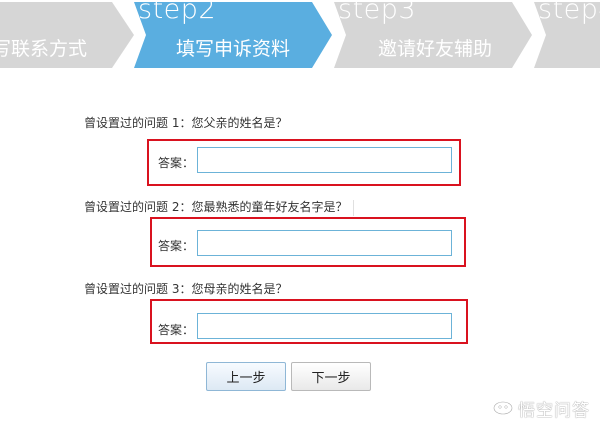  I want to click on step-4-number: step4, so click(569, 12).